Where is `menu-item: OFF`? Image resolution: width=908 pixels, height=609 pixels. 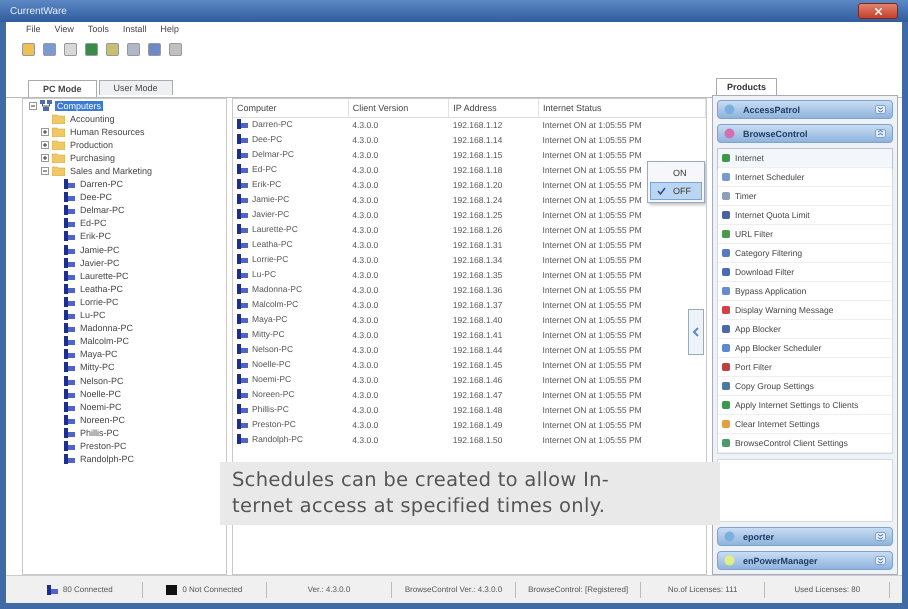 menu-item: OFF is located at coordinates (676, 191).